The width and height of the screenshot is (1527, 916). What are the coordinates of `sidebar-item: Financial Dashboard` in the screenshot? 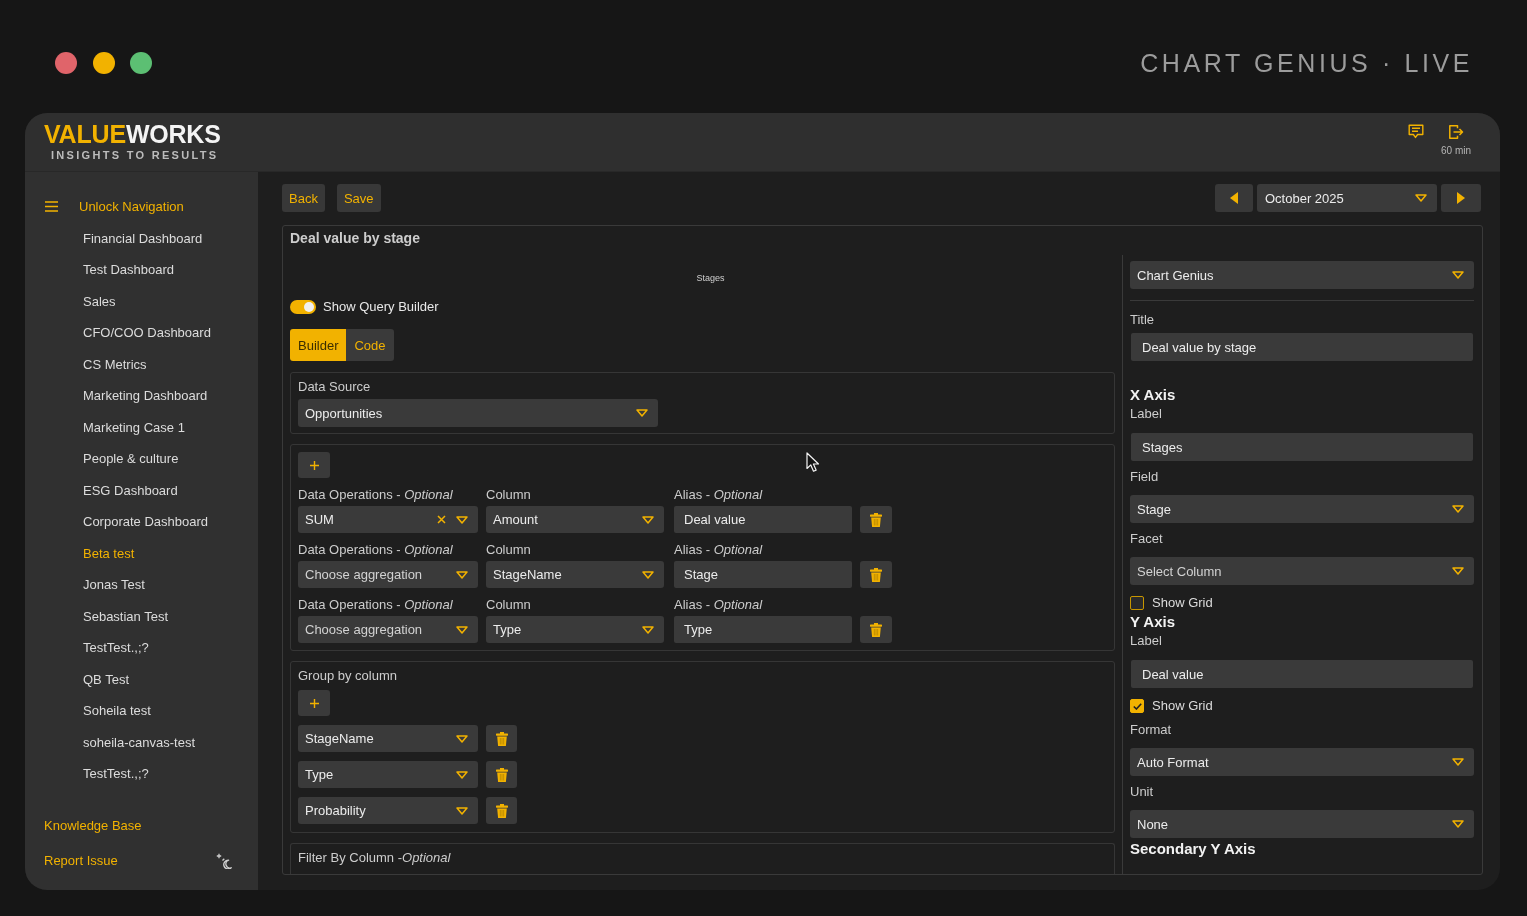 It's located at (143, 238).